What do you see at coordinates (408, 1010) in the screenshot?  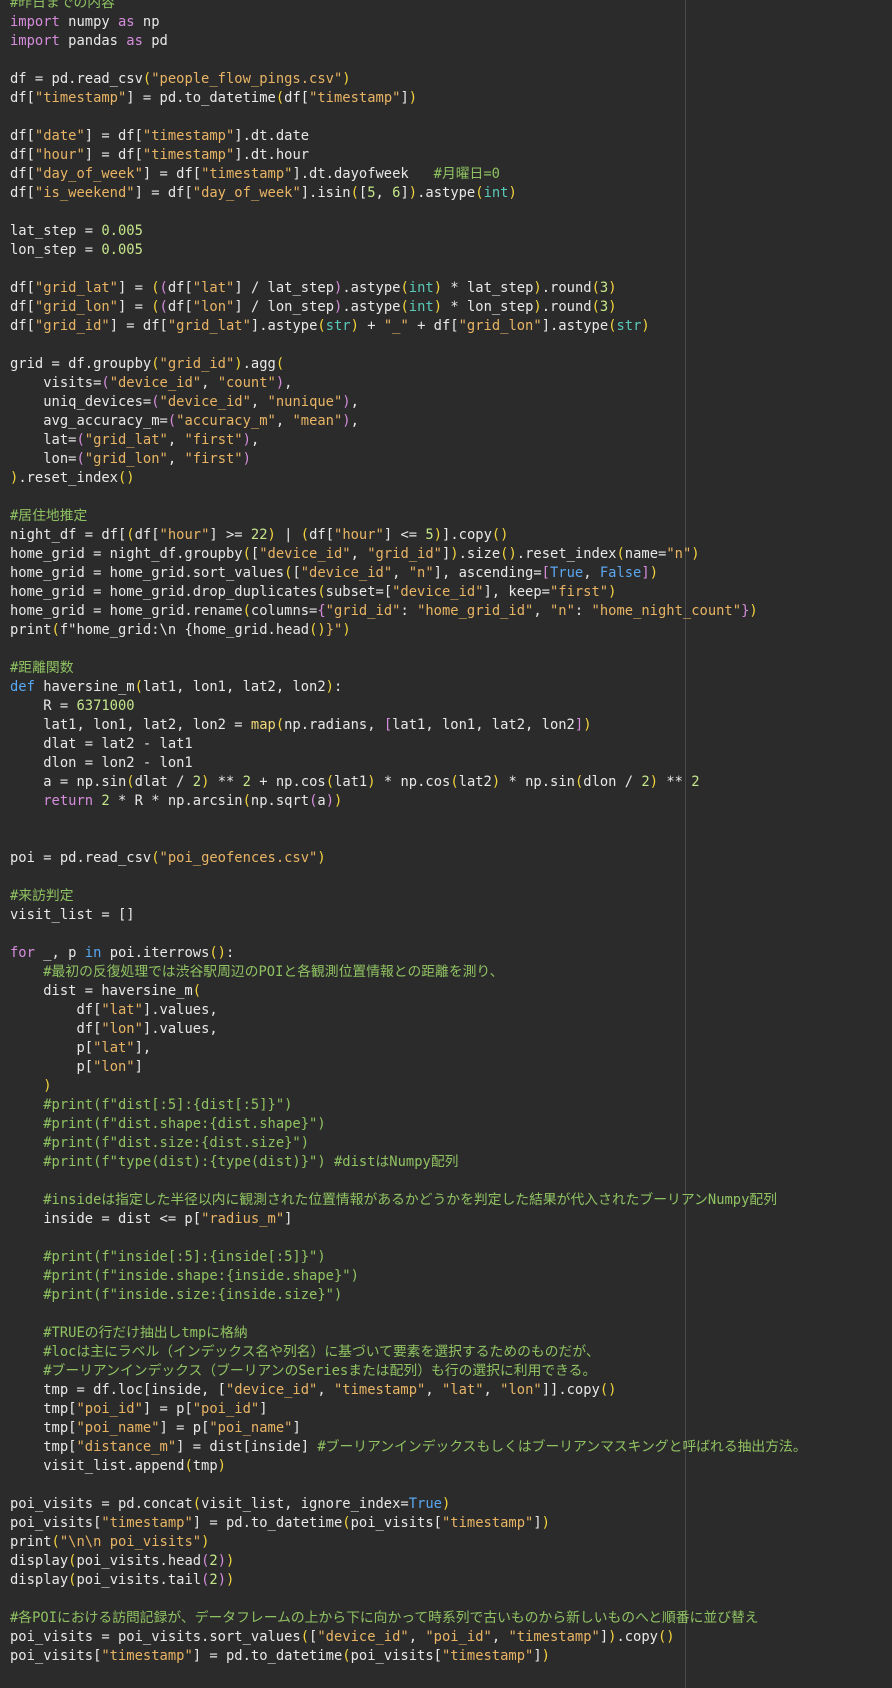 I see `code-line: df["lat"].values,` at bounding box center [408, 1010].